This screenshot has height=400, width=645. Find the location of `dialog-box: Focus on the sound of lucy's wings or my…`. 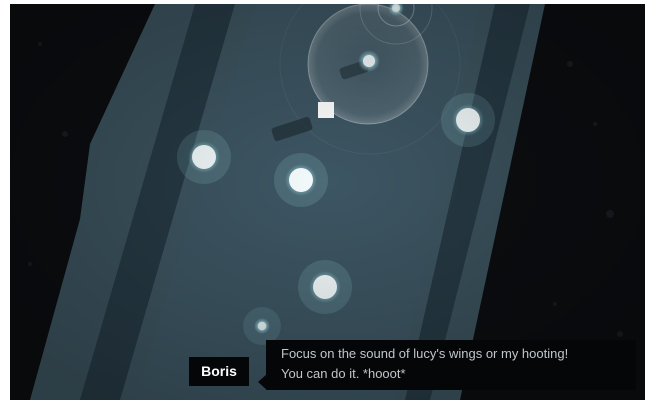

dialog-box: Focus on the sound of lucy's wings or my… is located at coordinates (451, 365).